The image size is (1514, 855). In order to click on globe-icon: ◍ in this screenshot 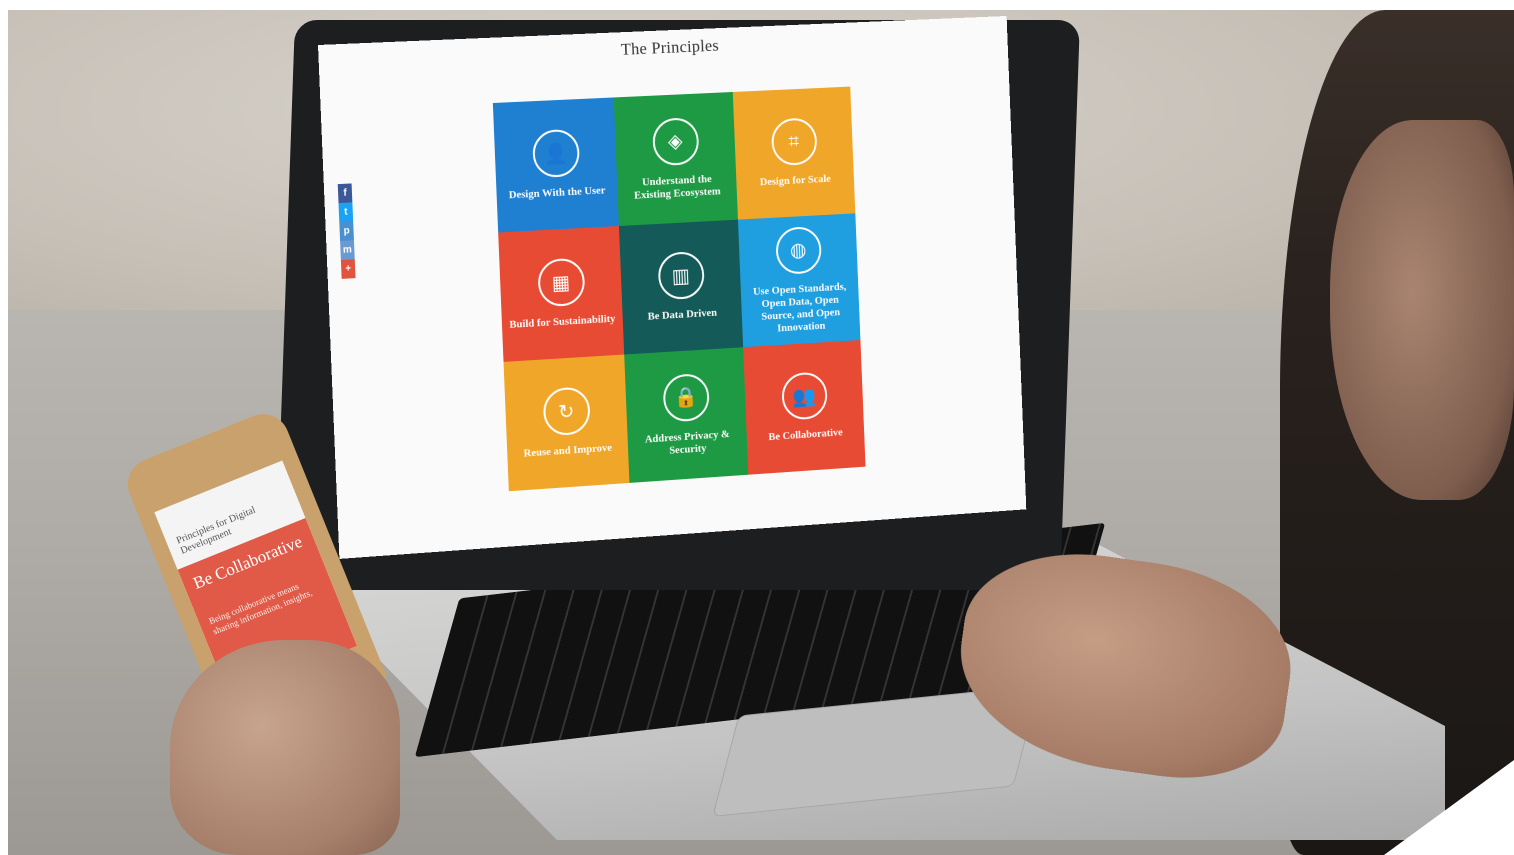, I will do `click(798, 250)`.